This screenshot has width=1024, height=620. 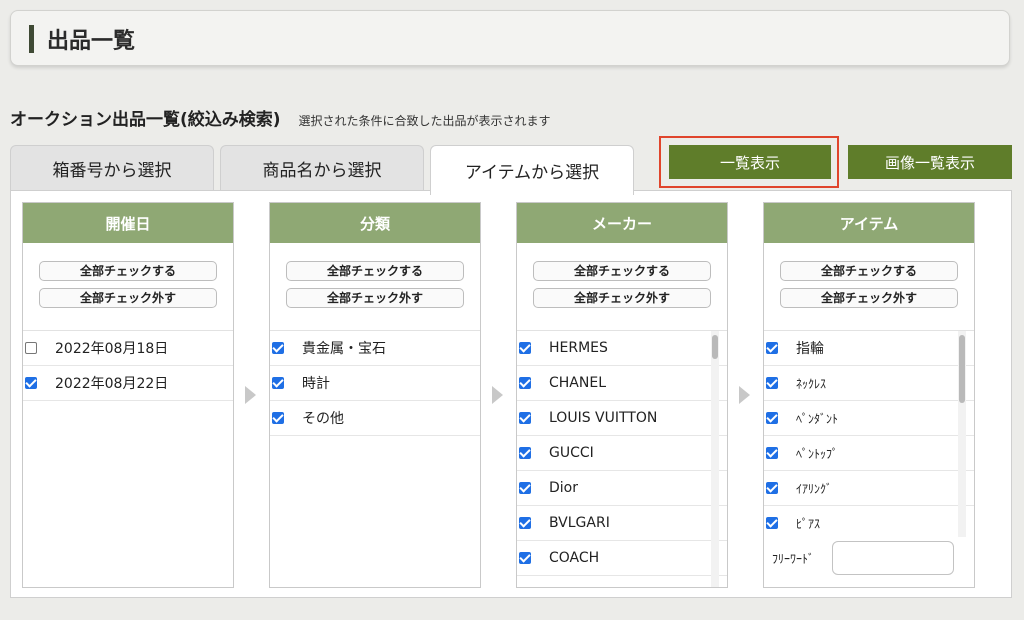 I want to click on list-item-partial, so click(x=622, y=582).